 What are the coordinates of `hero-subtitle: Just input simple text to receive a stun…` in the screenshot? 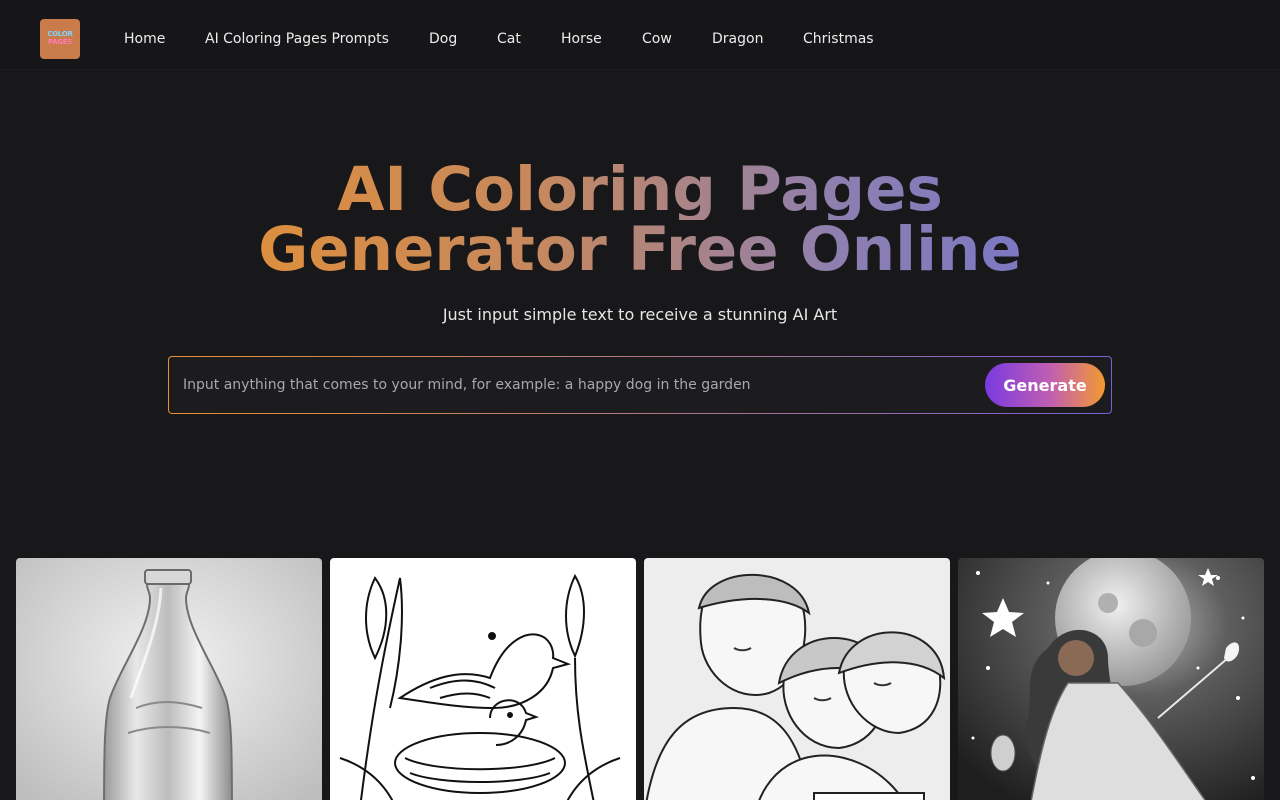 It's located at (640, 314).